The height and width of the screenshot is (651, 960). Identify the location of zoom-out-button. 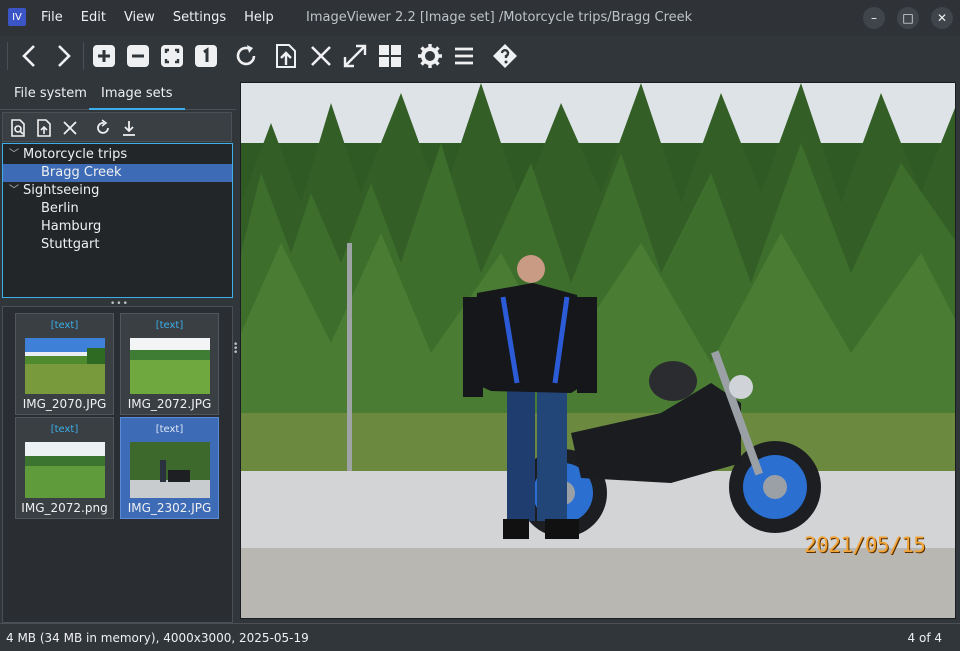
(138, 56).